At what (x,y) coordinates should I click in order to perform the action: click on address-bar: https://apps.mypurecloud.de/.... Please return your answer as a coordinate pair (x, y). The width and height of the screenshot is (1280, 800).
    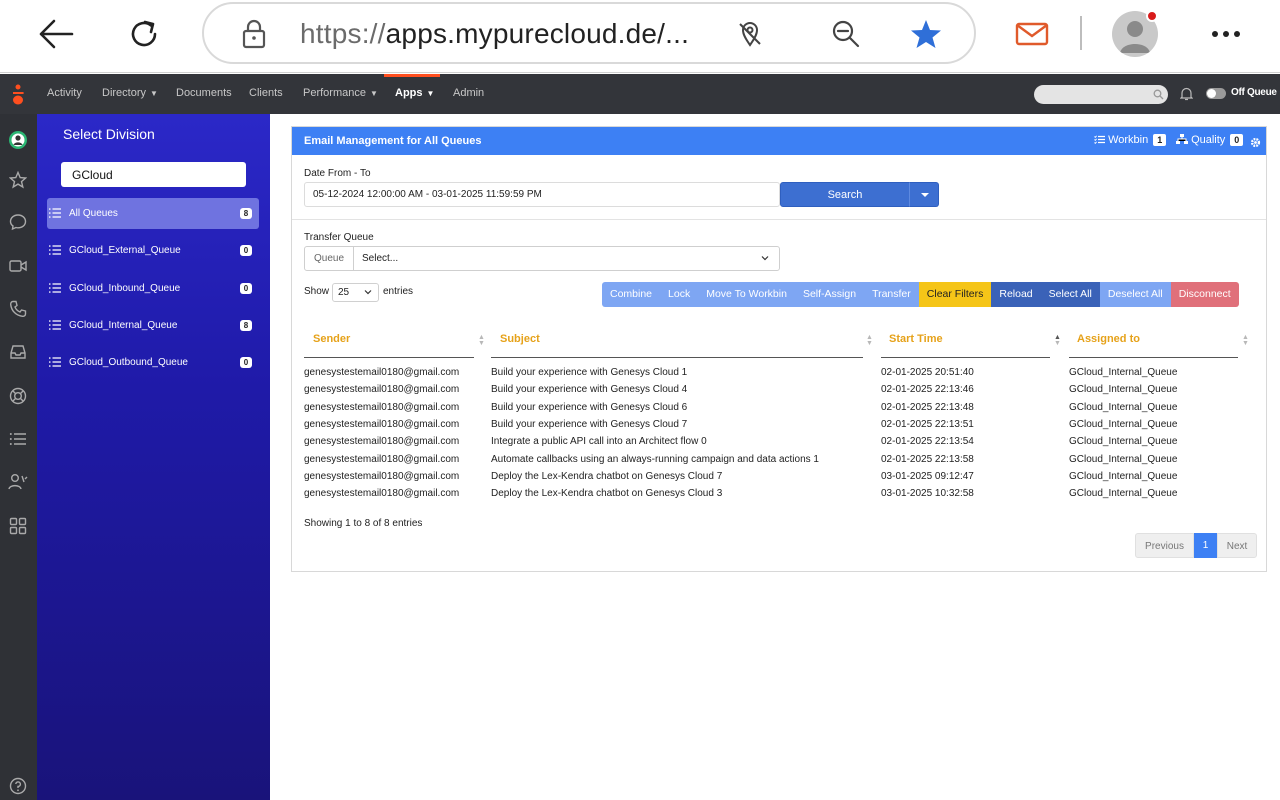
    Looking at the image, I should click on (589, 33).